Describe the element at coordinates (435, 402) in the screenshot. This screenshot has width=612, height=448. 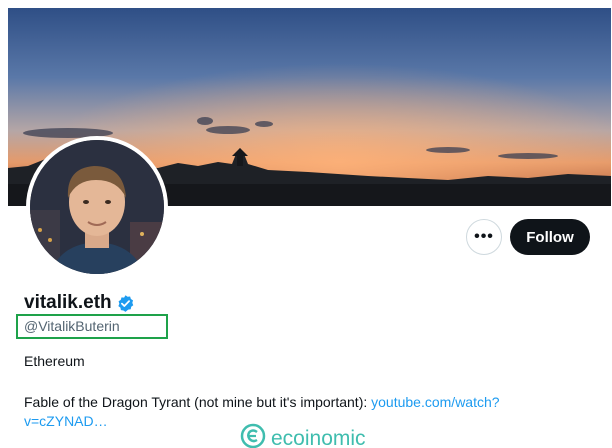
I see `bio-link-part1: youtube.com/watch?` at that location.